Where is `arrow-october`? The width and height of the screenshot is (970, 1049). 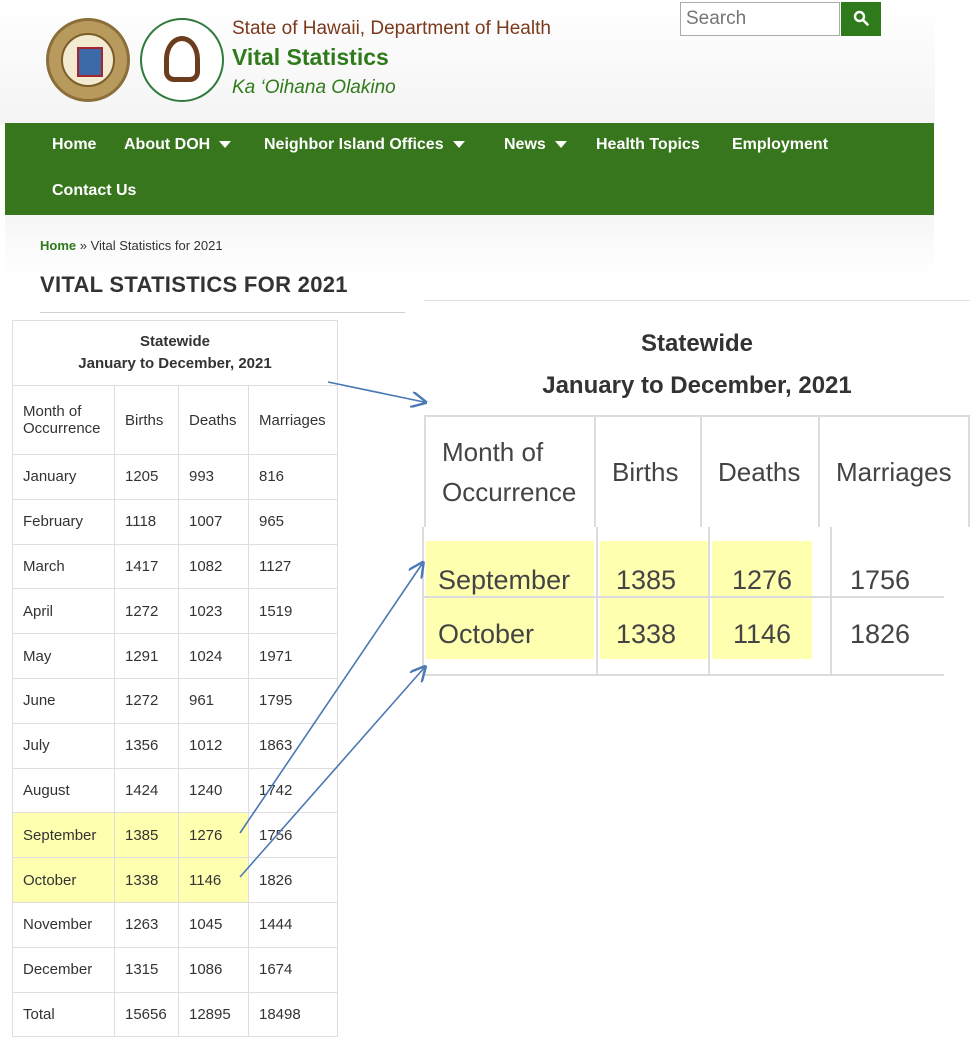
arrow-october is located at coordinates (331, 773).